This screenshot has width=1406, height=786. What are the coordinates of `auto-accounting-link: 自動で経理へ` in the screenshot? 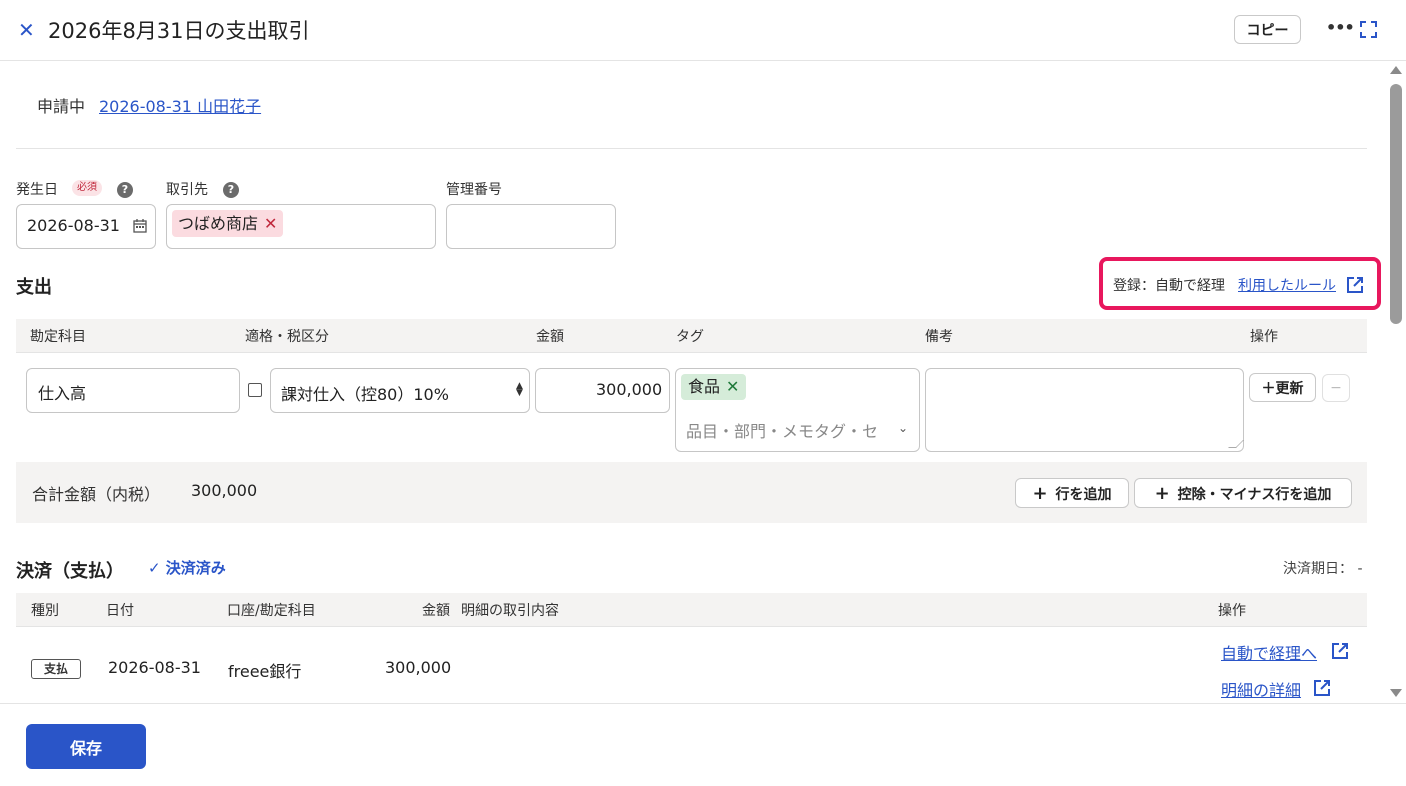 It's located at (1269, 652).